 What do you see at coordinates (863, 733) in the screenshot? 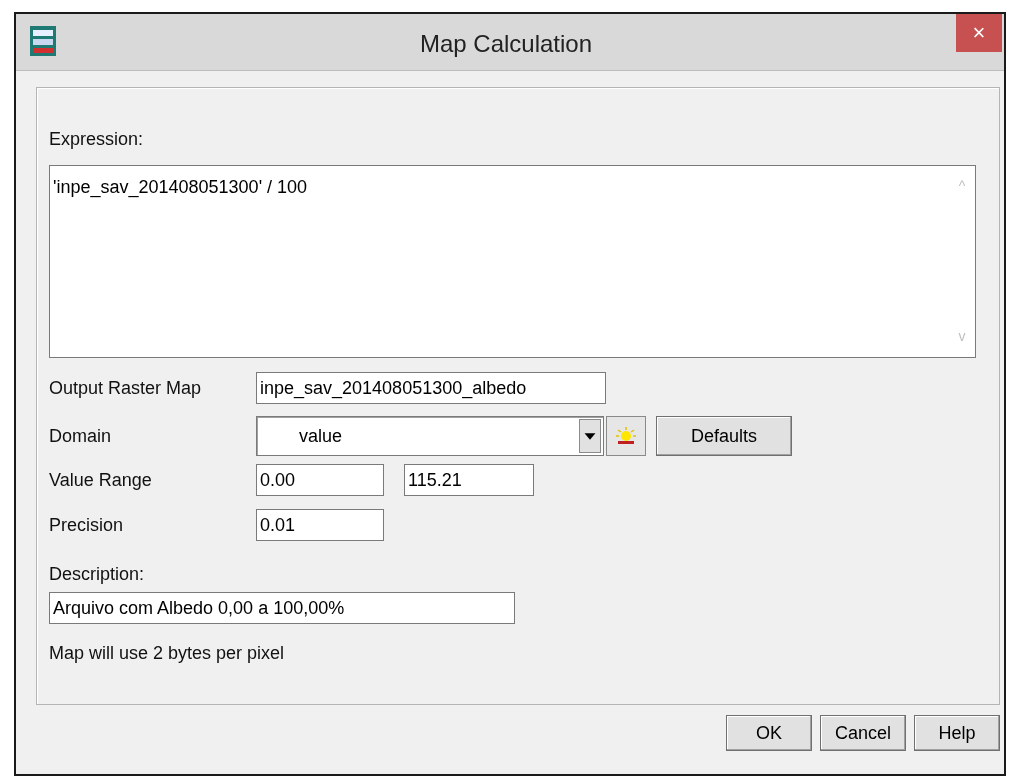
I see `dialog-button: Cancel` at bounding box center [863, 733].